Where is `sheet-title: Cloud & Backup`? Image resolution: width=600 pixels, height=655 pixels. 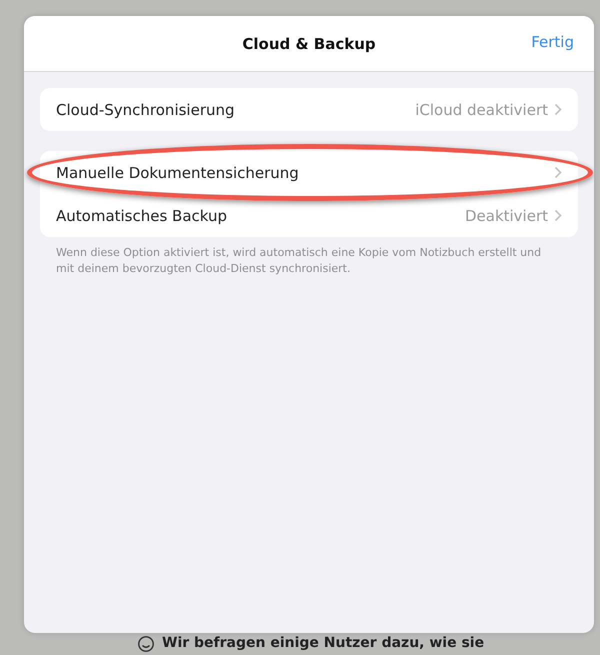
sheet-title: Cloud & Backup is located at coordinates (309, 43).